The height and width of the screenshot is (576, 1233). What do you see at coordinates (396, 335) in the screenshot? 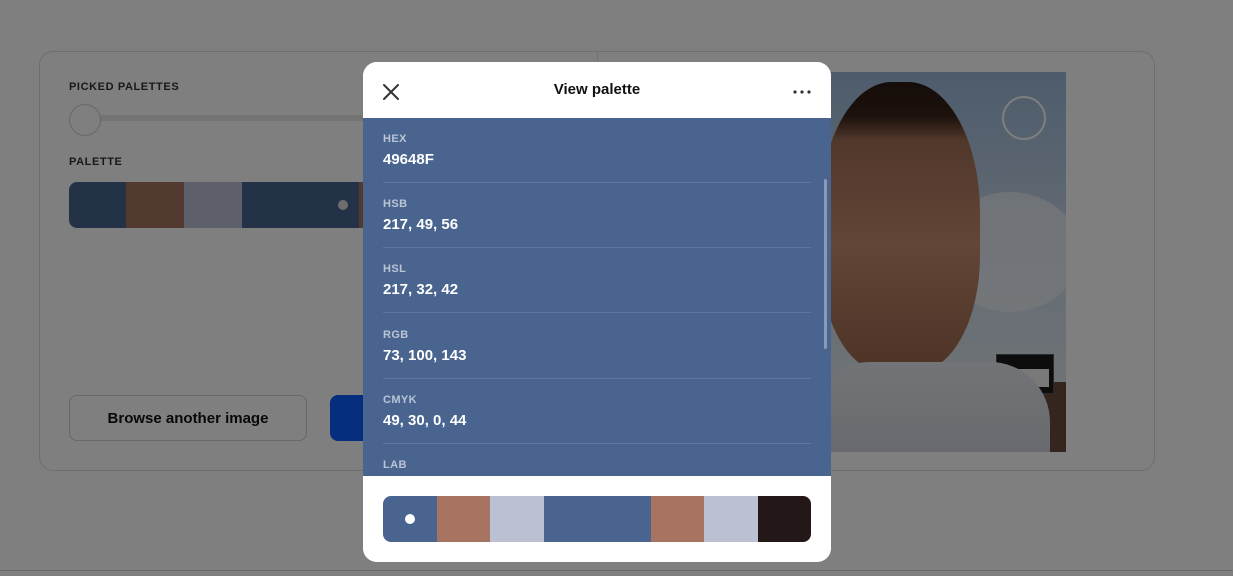
I see `value-label: RGB` at bounding box center [396, 335].